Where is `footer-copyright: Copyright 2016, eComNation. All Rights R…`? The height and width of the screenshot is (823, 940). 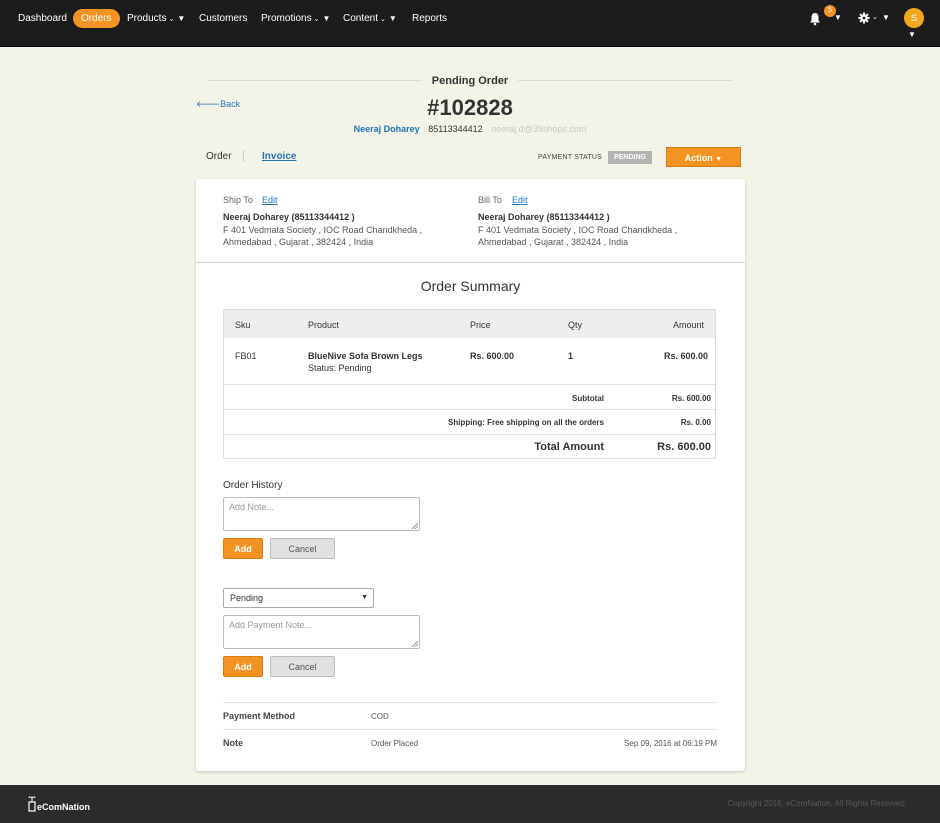
footer-copyright: Copyright 2016, eComNation. All Rights R… is located at coordinates (817, 803).